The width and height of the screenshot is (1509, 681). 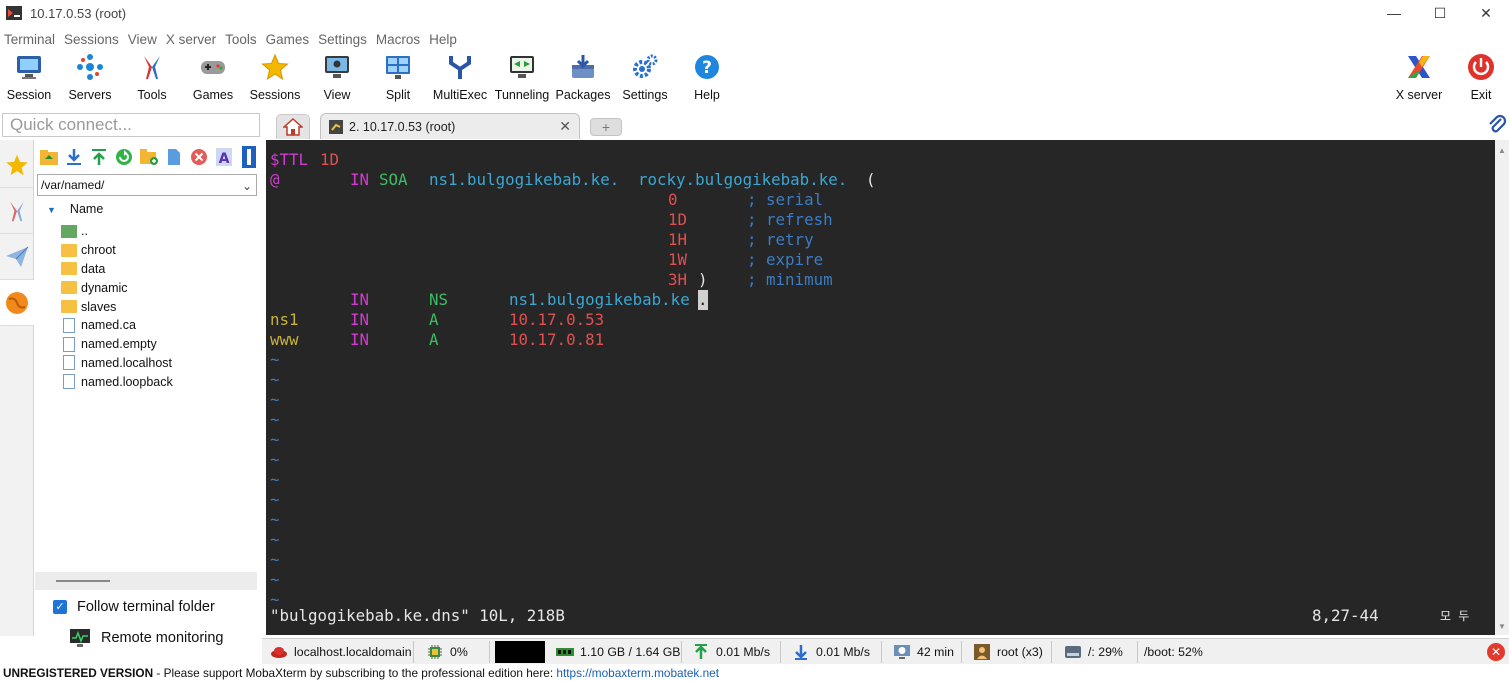 What do you see at coordinates (293, 126) in the screenshot?
I see `home-tab` at bounding box center [293, 126].